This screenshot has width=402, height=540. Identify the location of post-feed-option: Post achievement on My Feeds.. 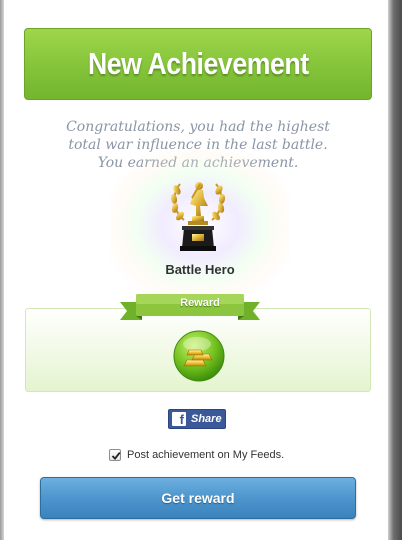
(196, 455).